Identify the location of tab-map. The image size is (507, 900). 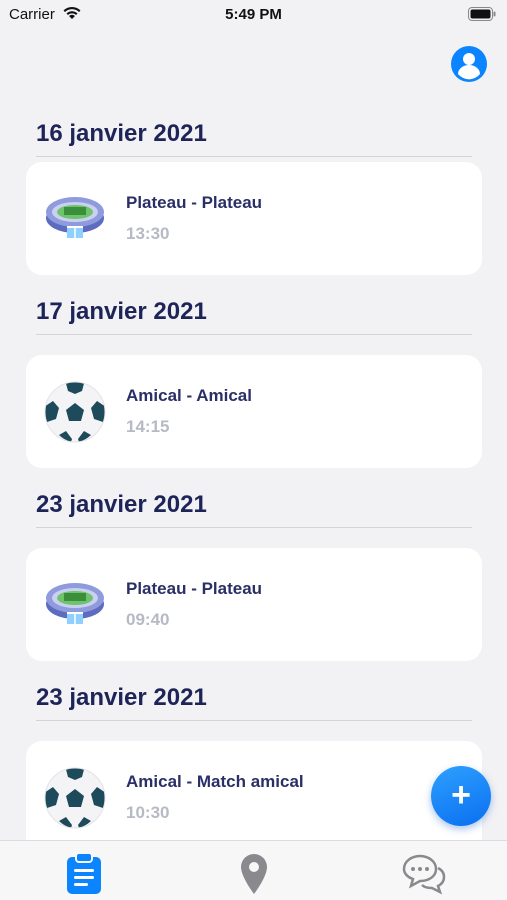
(254, 873).